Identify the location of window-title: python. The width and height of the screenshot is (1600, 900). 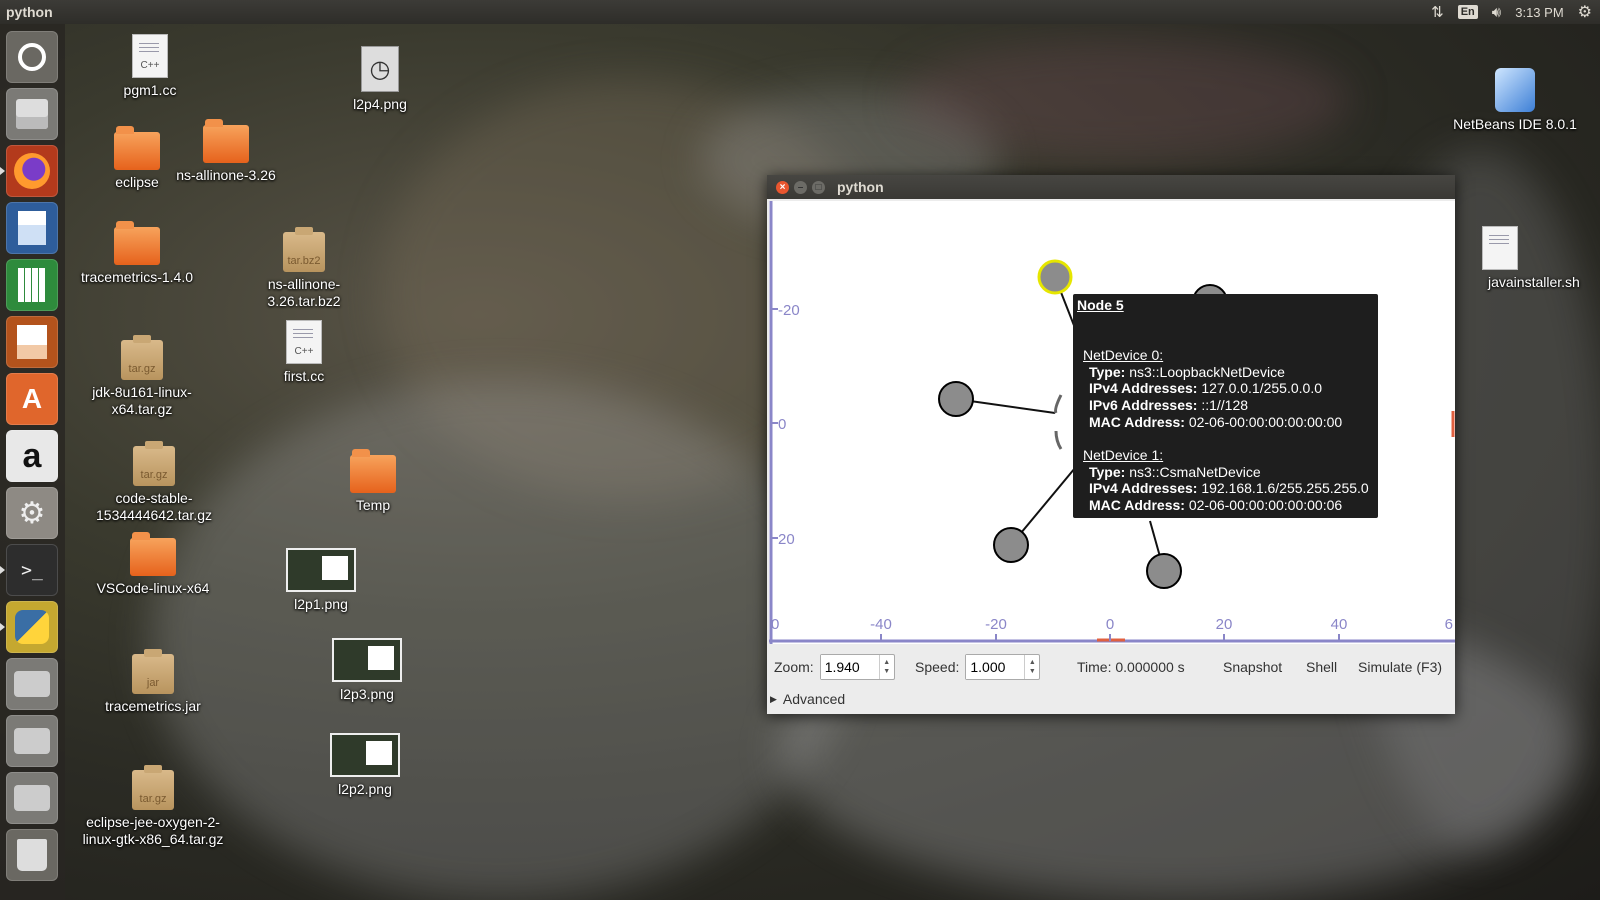
(860, 187).